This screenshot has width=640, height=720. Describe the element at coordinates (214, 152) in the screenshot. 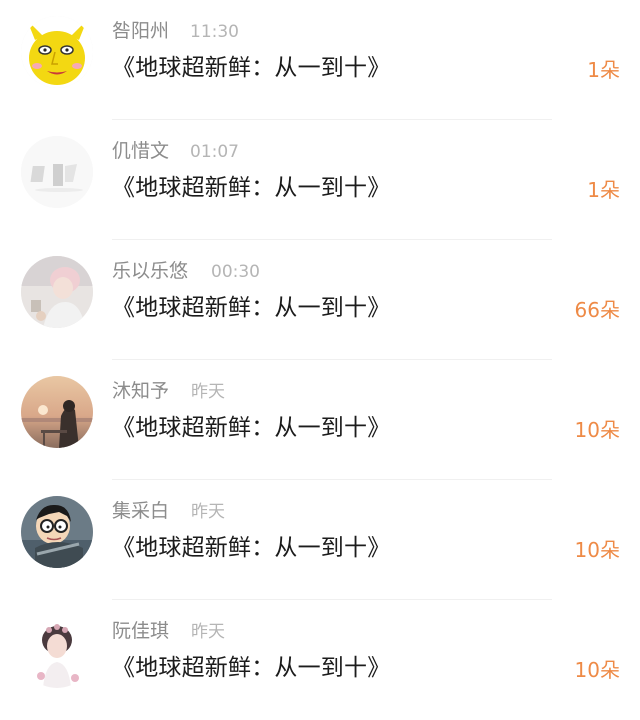

I see `comment-time: 01:07` at that location.